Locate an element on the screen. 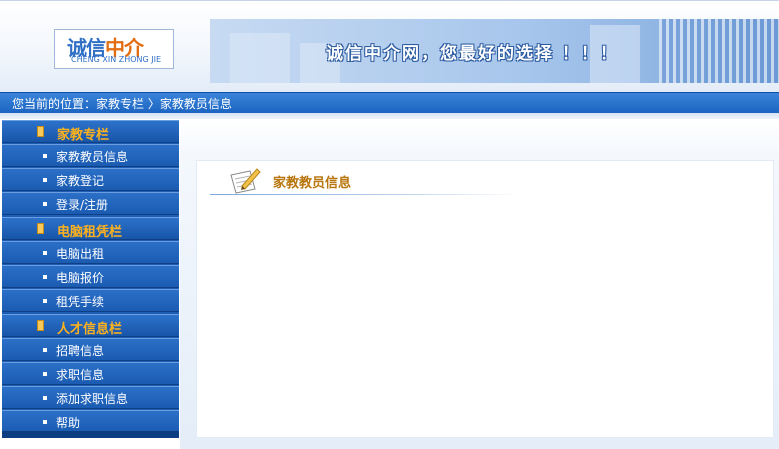 The width and height of the screenshot is (779, 449). sidebar-item: 家教教员信息 is located at coordinates (90, 155).